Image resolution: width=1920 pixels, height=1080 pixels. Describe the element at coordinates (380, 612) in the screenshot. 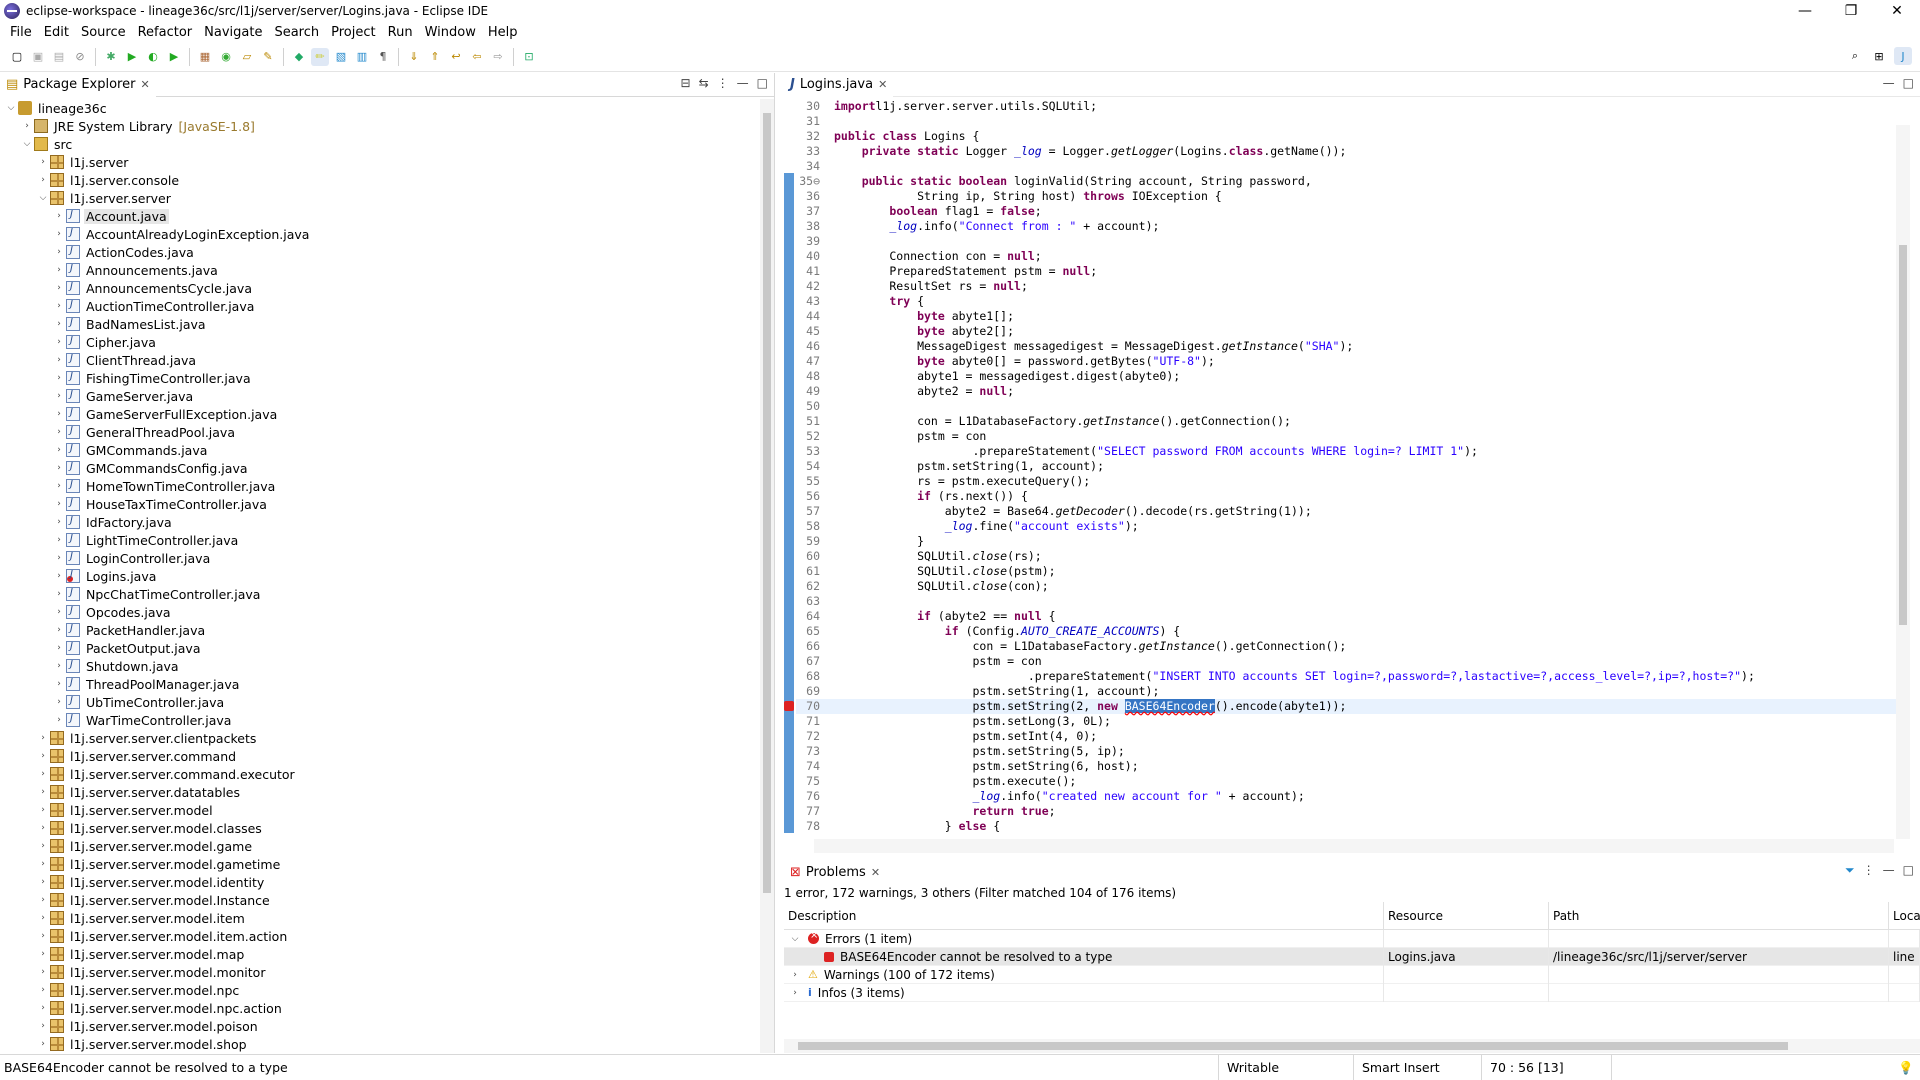

I see `tree-item: › Opcodes.java` at that location.